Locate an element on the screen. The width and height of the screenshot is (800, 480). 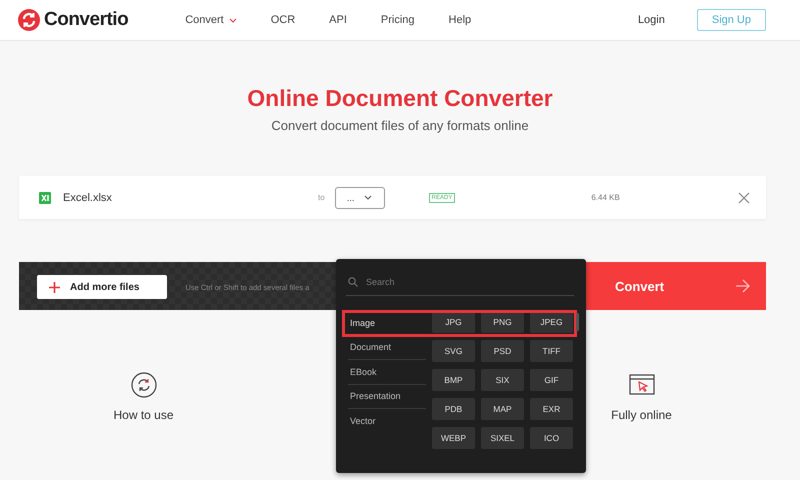
file-size: 6.44 KB is located at coordinates (605, 197).